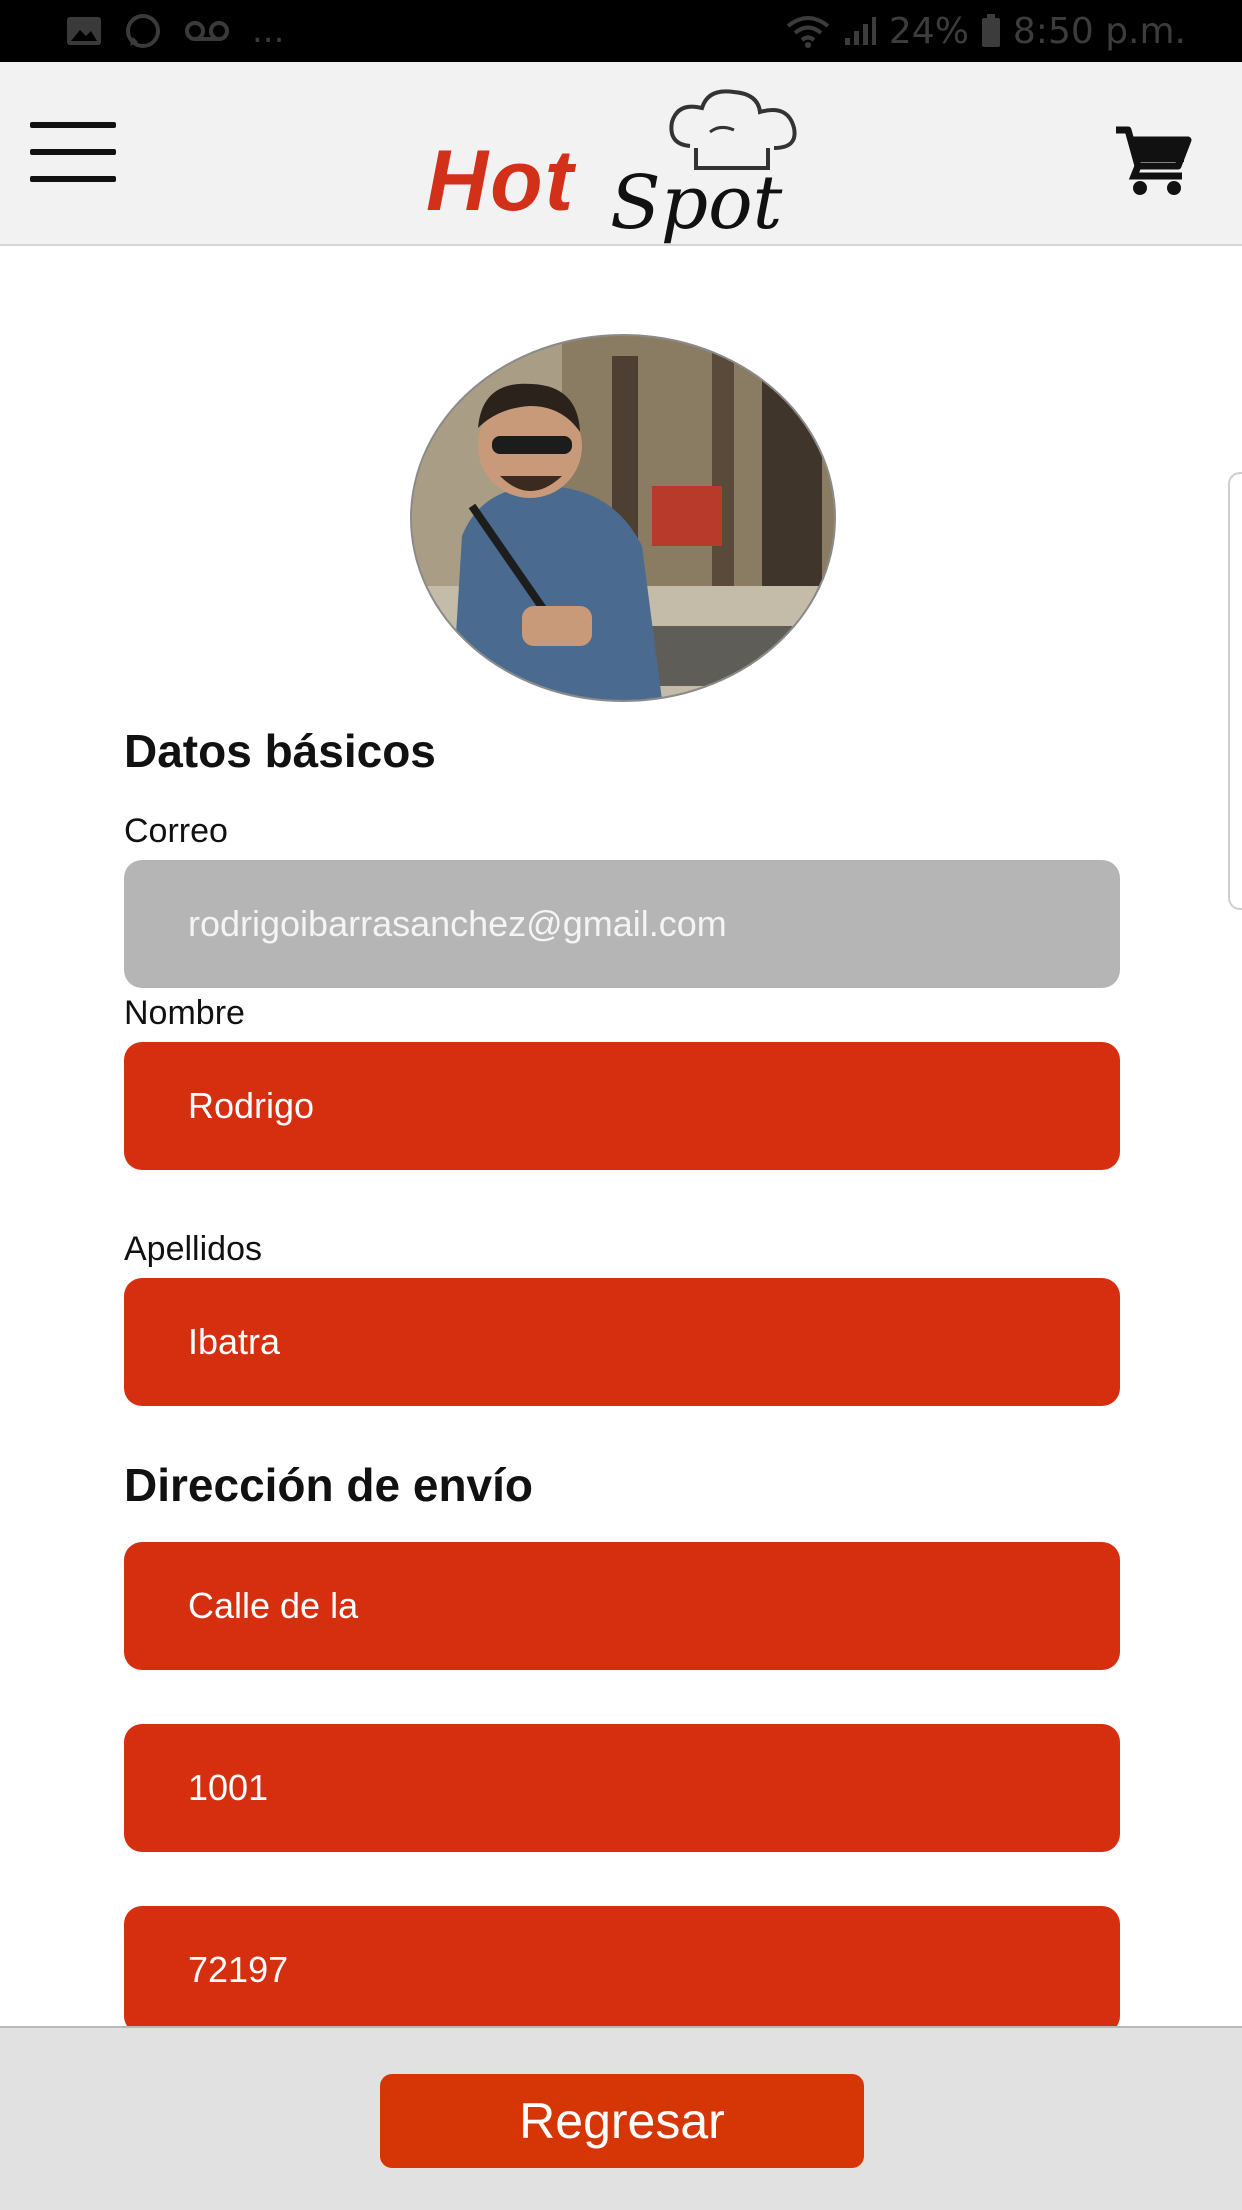 The width and height of the screenshot is (1242, 2210). I want to click on zip-field: 72197, so click(622, 1970).